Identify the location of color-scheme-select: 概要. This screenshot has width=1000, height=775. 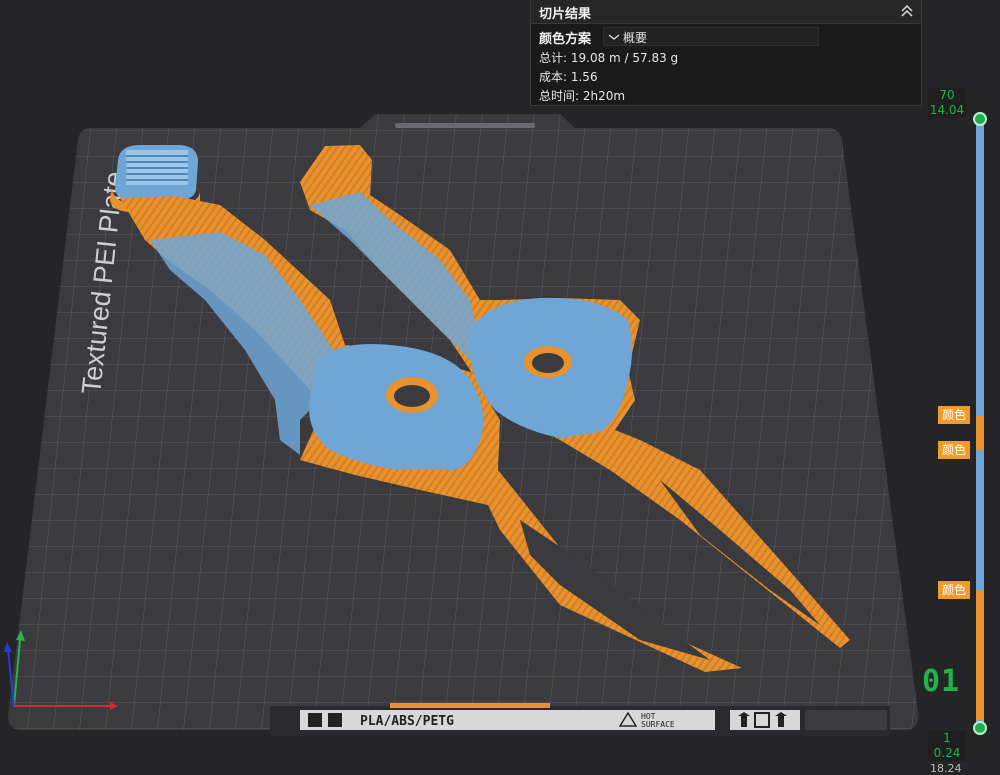
(711, 36).